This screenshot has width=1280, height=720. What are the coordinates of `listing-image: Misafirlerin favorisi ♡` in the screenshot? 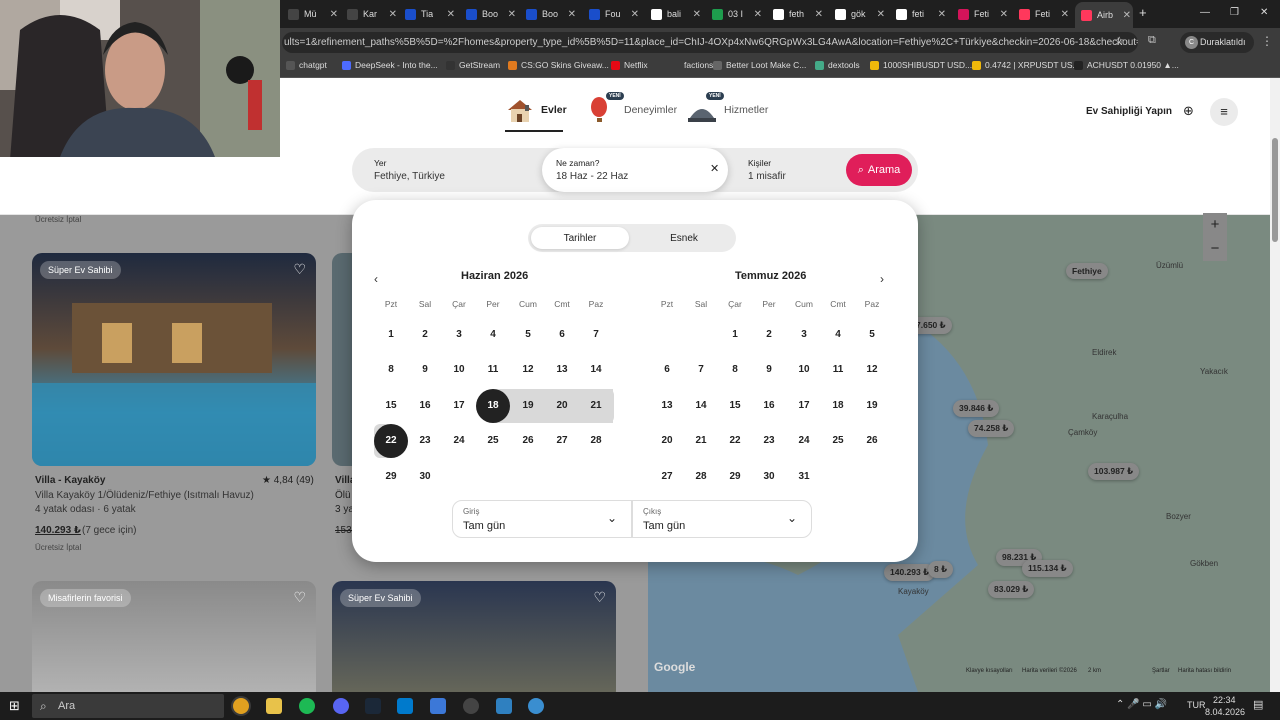 It's located at (174, 641).